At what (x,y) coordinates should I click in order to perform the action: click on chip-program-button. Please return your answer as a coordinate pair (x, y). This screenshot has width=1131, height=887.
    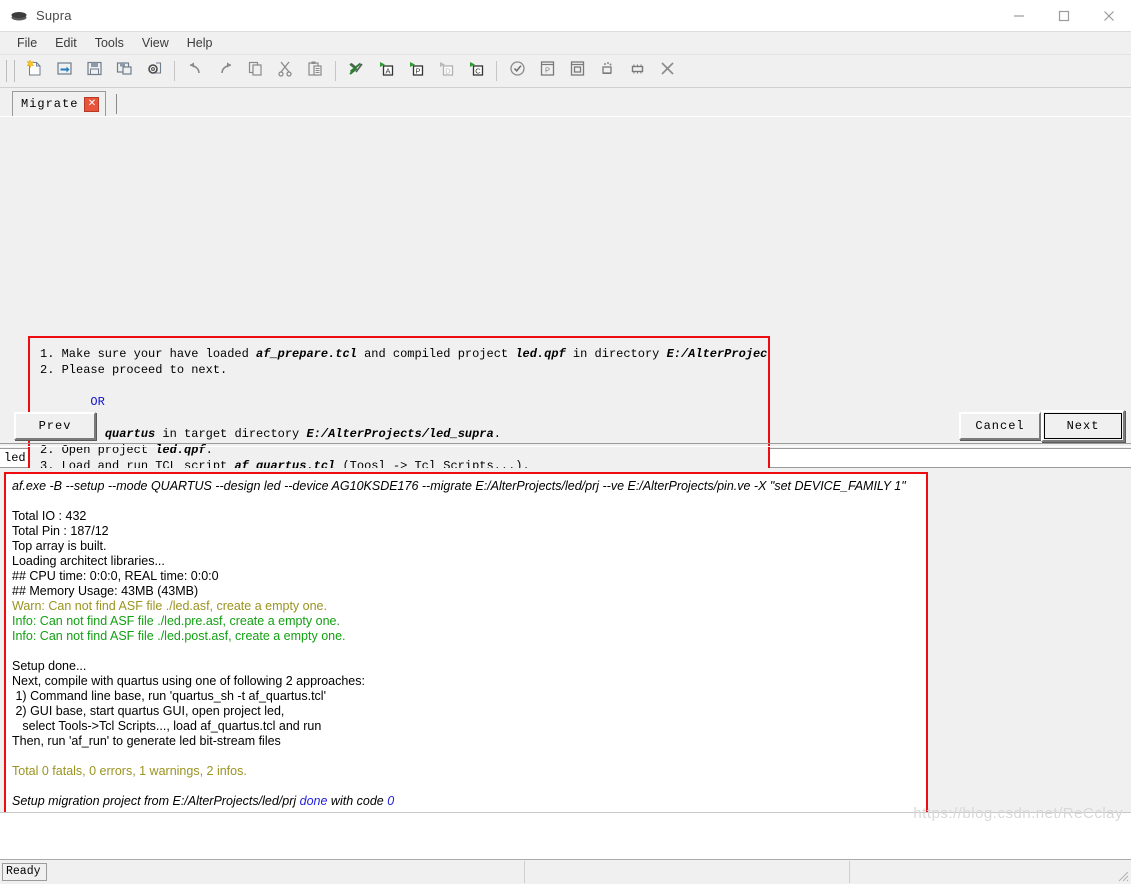
    Looking at the image, I should click on (607, 71).